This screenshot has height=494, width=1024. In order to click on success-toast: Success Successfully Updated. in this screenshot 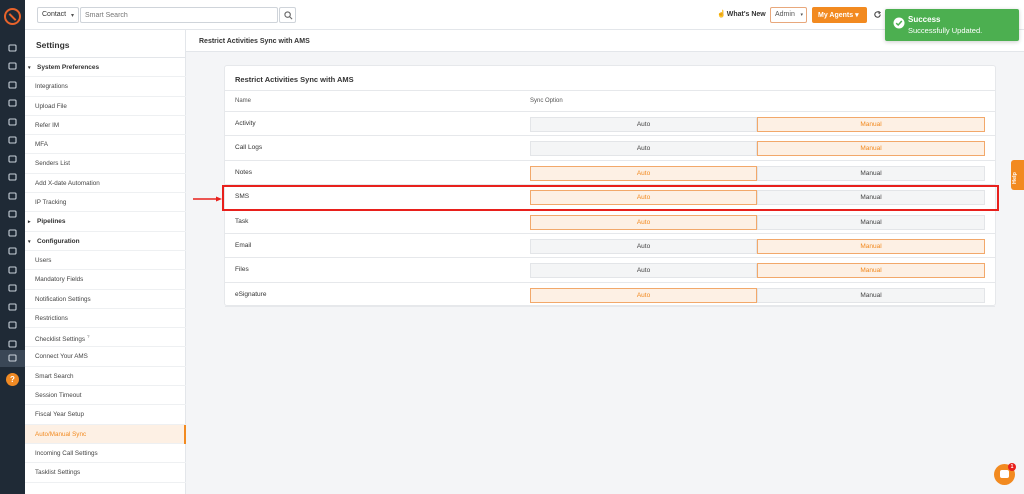, I will do `click(952, 25)`.